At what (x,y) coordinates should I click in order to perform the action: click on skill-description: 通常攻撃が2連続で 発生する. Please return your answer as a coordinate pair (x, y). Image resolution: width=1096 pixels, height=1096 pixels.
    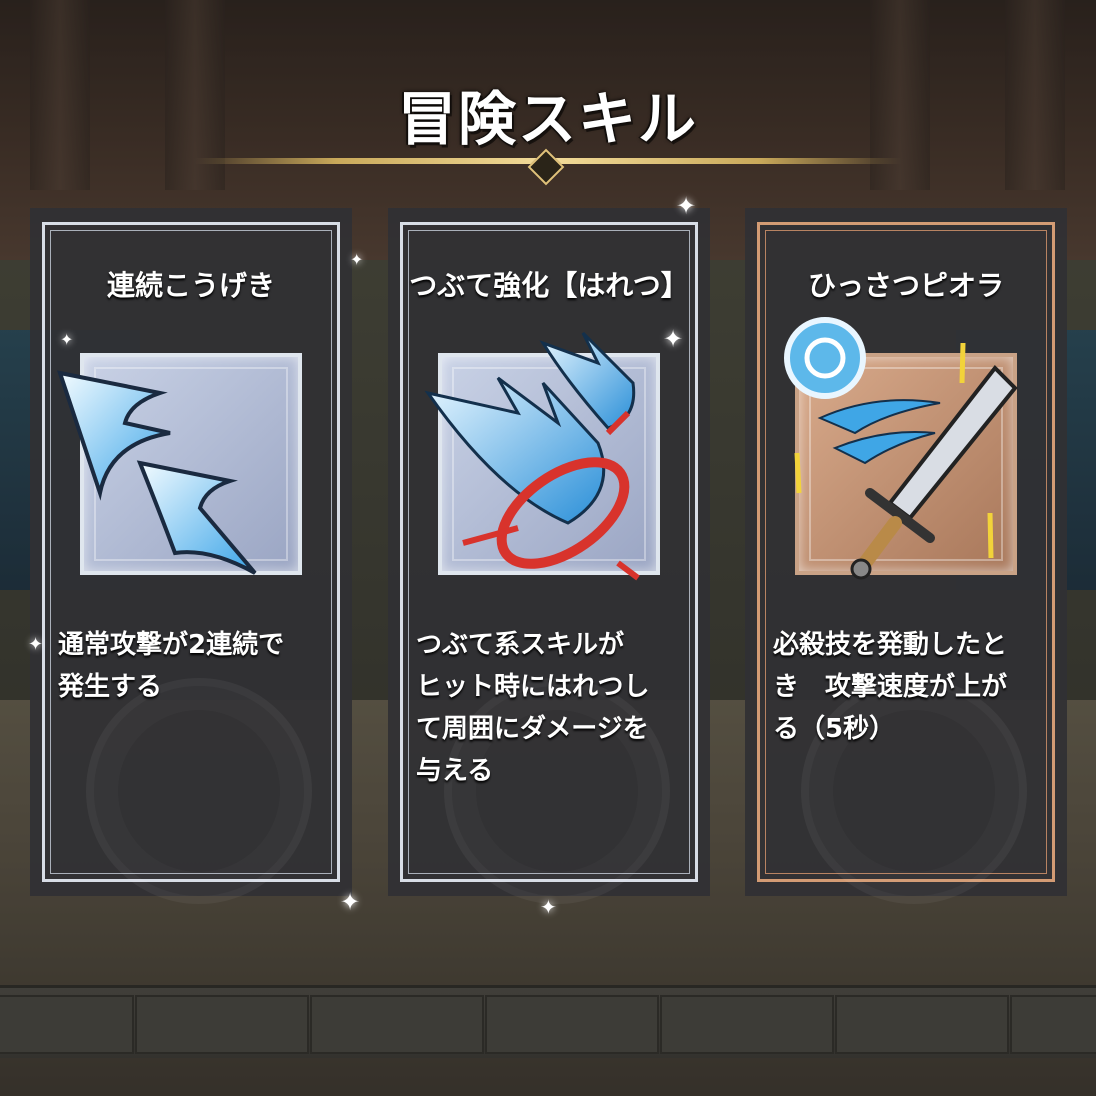
    Looking at the image, I should click on (197, 666).